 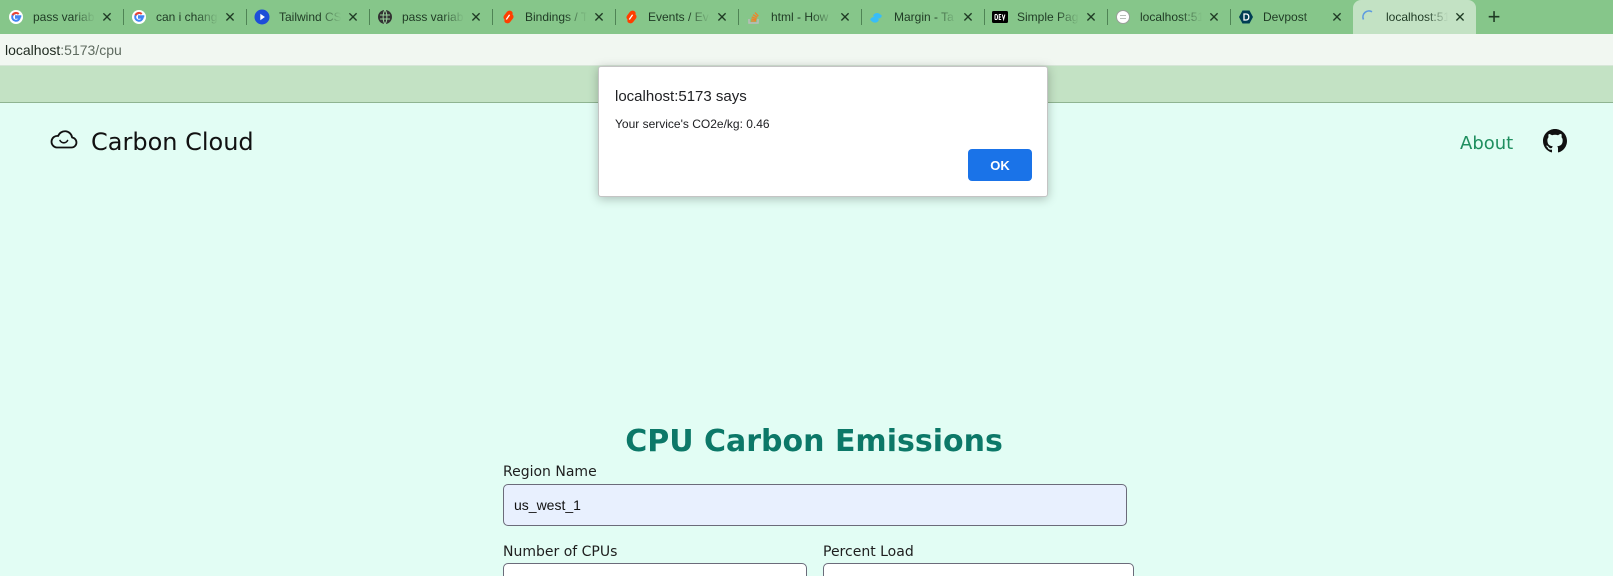 I want to click on tab-devpost: Devpost ✕, so click(x=1291, y=17).